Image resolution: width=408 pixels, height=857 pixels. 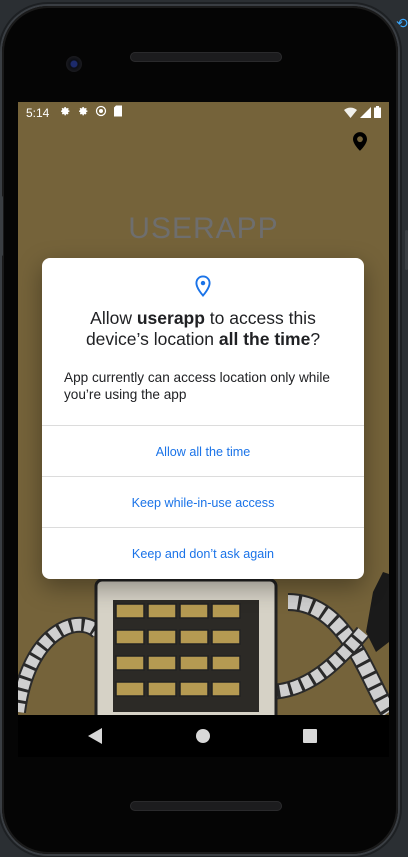 I want to click on dialog-title-app: userapp, so click(x=170, y=318).